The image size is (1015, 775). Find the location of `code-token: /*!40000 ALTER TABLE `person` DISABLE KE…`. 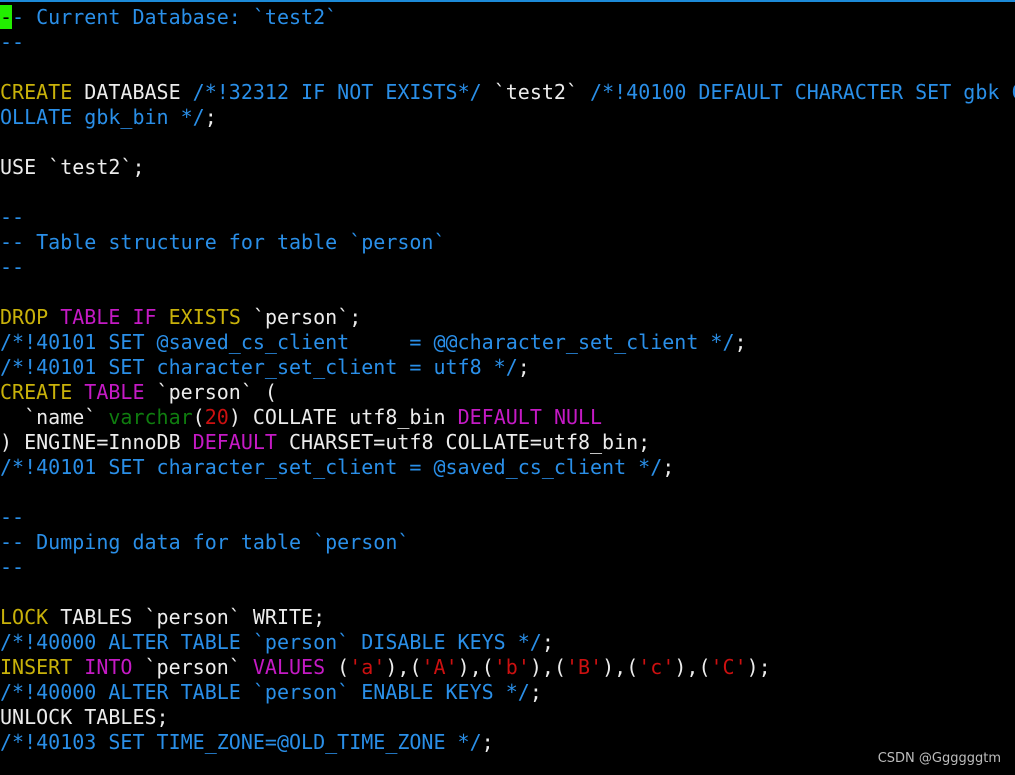

code-token: /*!40000 ALTER TABLE `person` DISABLE KE… is located at coordinates (271, 642).